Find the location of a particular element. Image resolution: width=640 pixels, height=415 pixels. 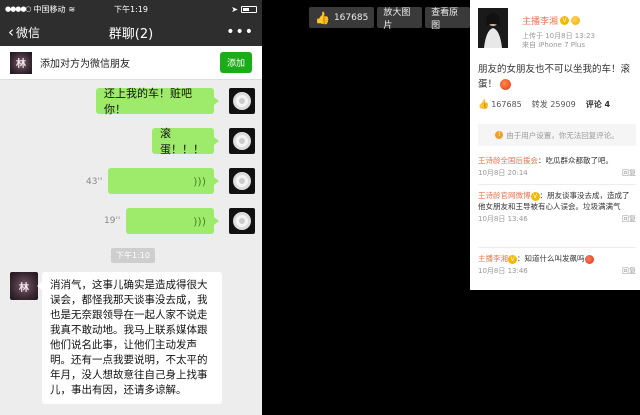

back-label: 微信 is located at coordinates (28, 32).